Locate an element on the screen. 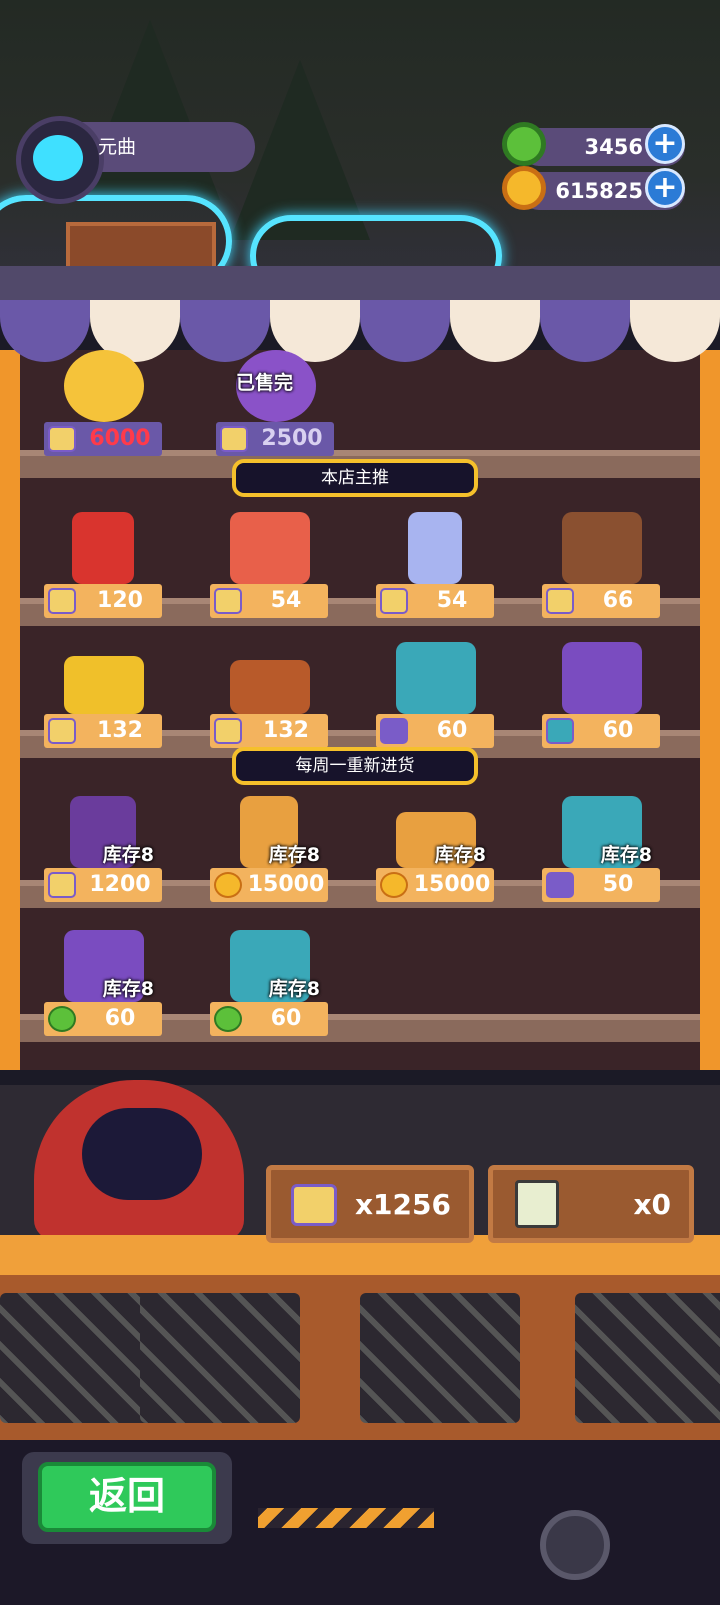 This screenshot has height=1605, width=720. sold-out-label: 已售完 is located at coordinates (265, 383).